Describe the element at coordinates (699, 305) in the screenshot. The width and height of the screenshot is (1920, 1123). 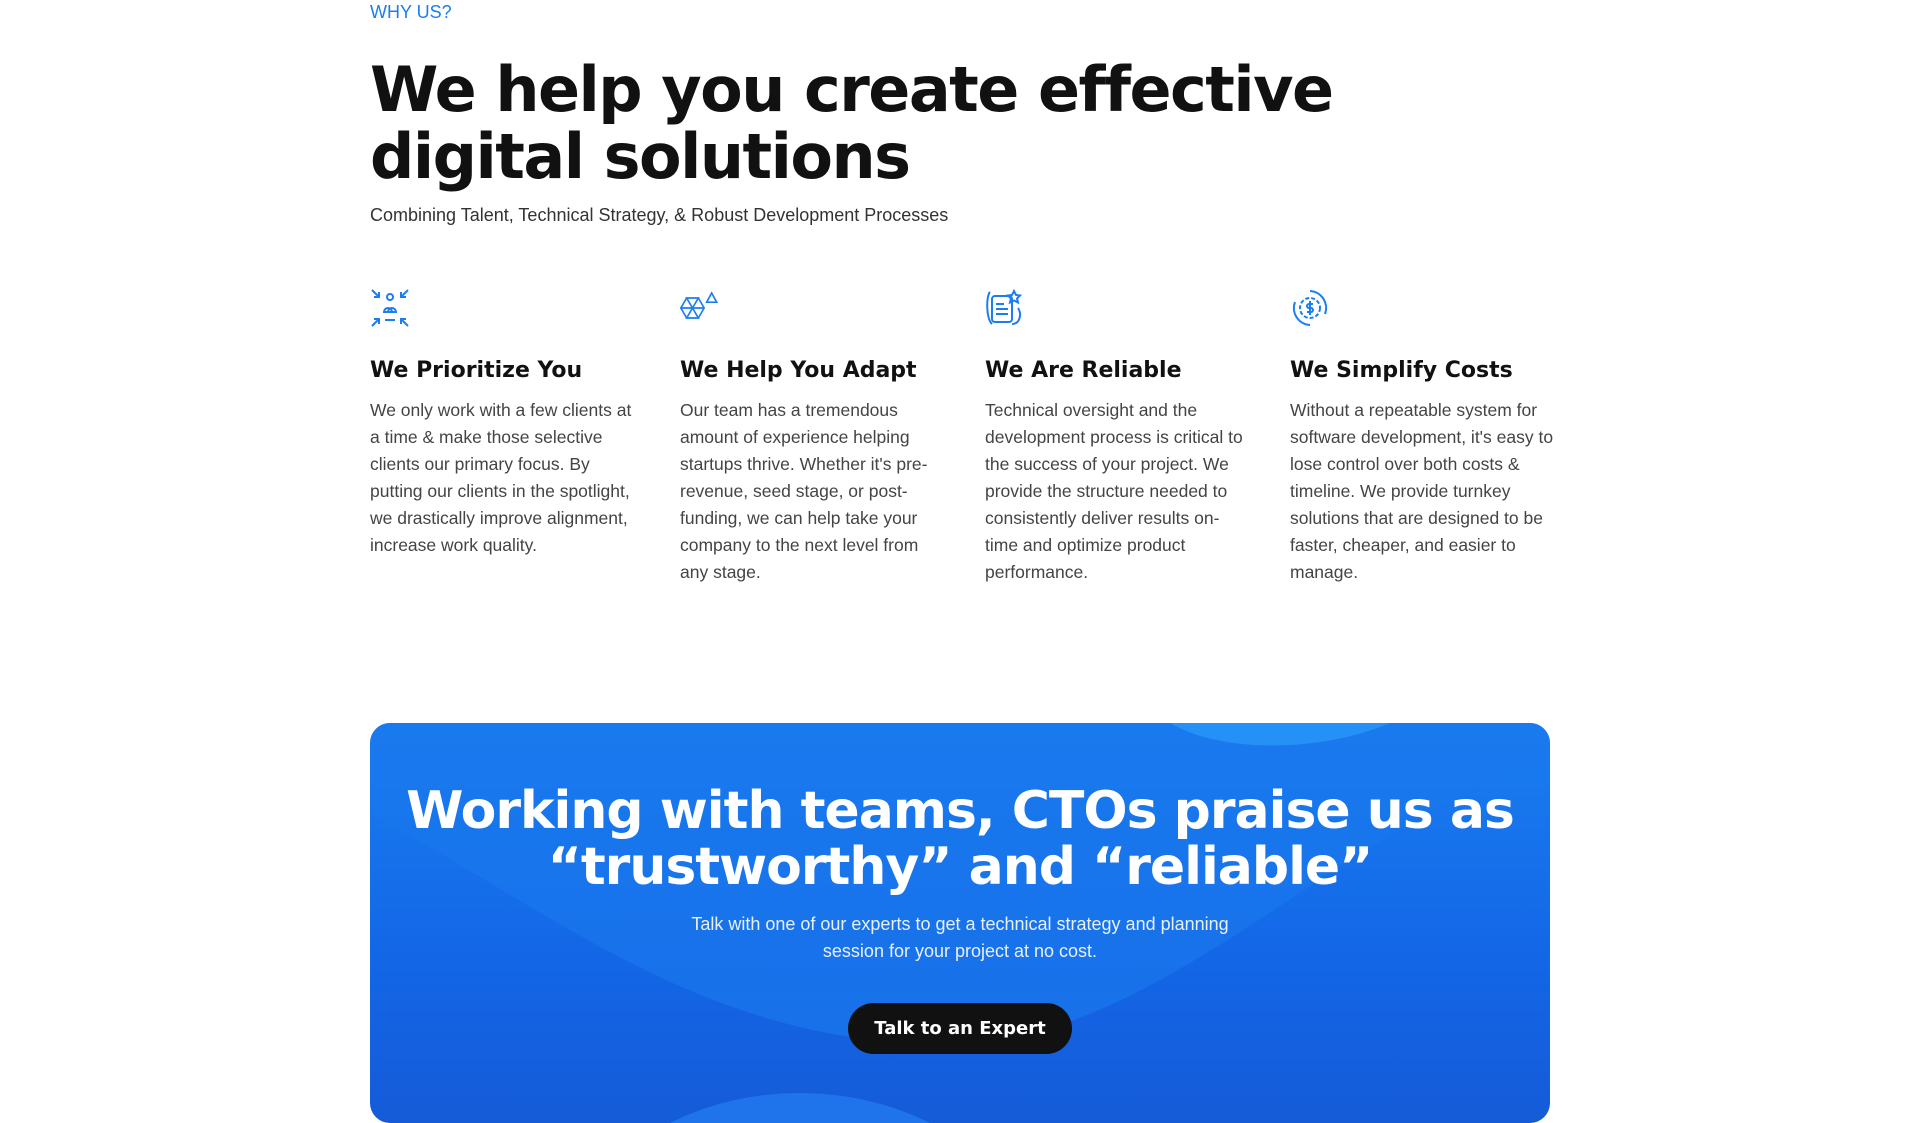
I see `shapes-adapt-icon` at that location.